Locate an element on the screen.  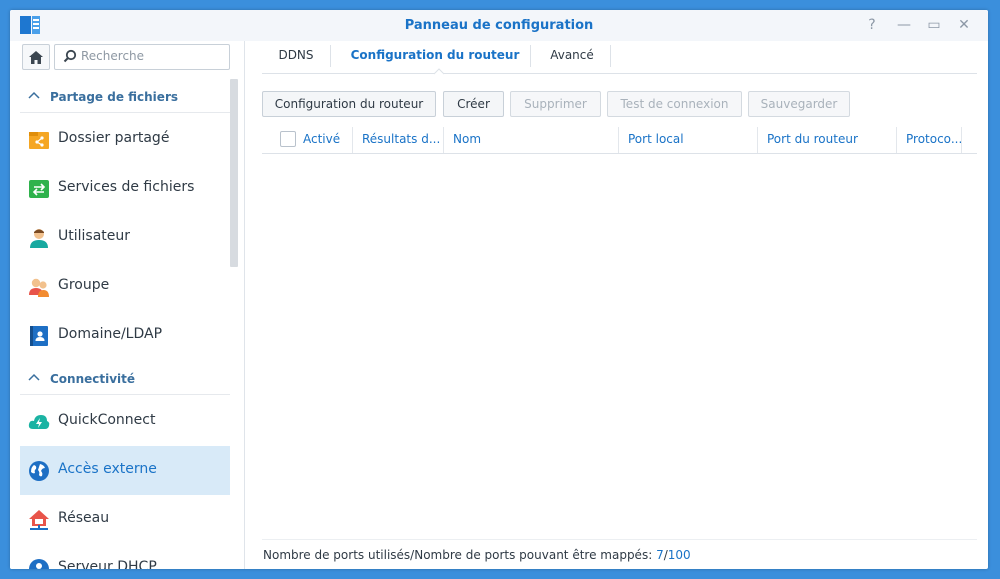
router-configuration-button: Configuration du routeur is located at coordinates (349, 104).